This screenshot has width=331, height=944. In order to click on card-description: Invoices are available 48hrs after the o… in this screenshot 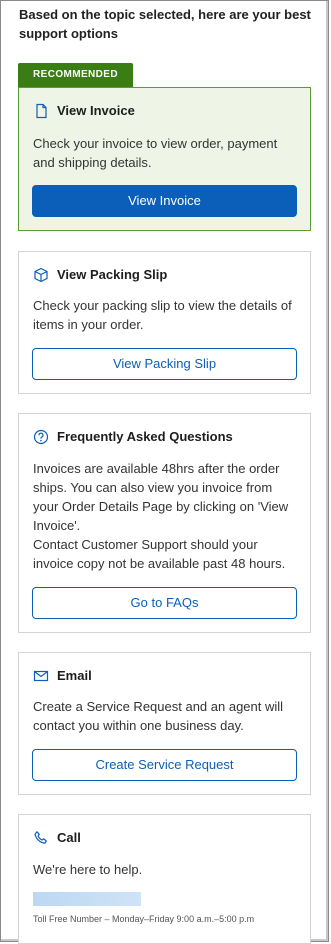, I will do `click(165, 516)`.